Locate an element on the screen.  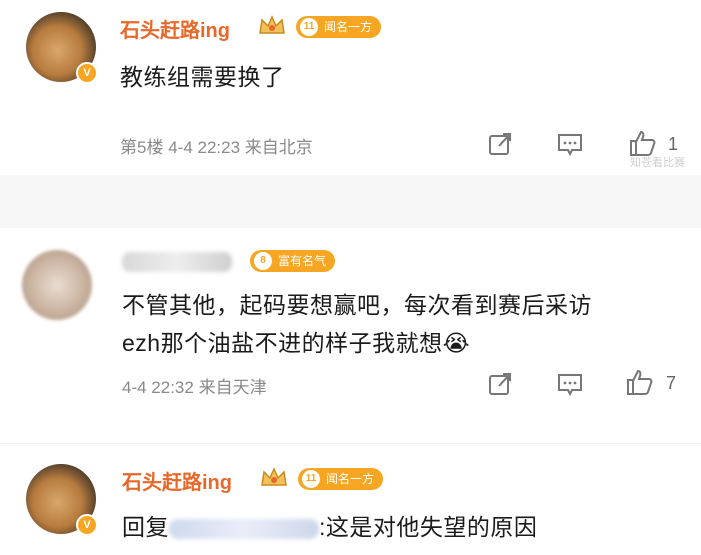
reply-text: 回复 :这是对他失望的原因 is located at coordinates (329, 525).